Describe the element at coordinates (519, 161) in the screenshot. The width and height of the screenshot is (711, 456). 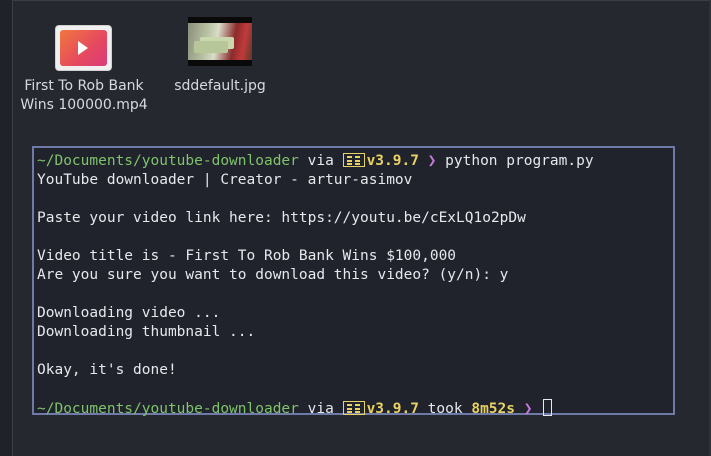
I see `command-text: python program.py` at that location.